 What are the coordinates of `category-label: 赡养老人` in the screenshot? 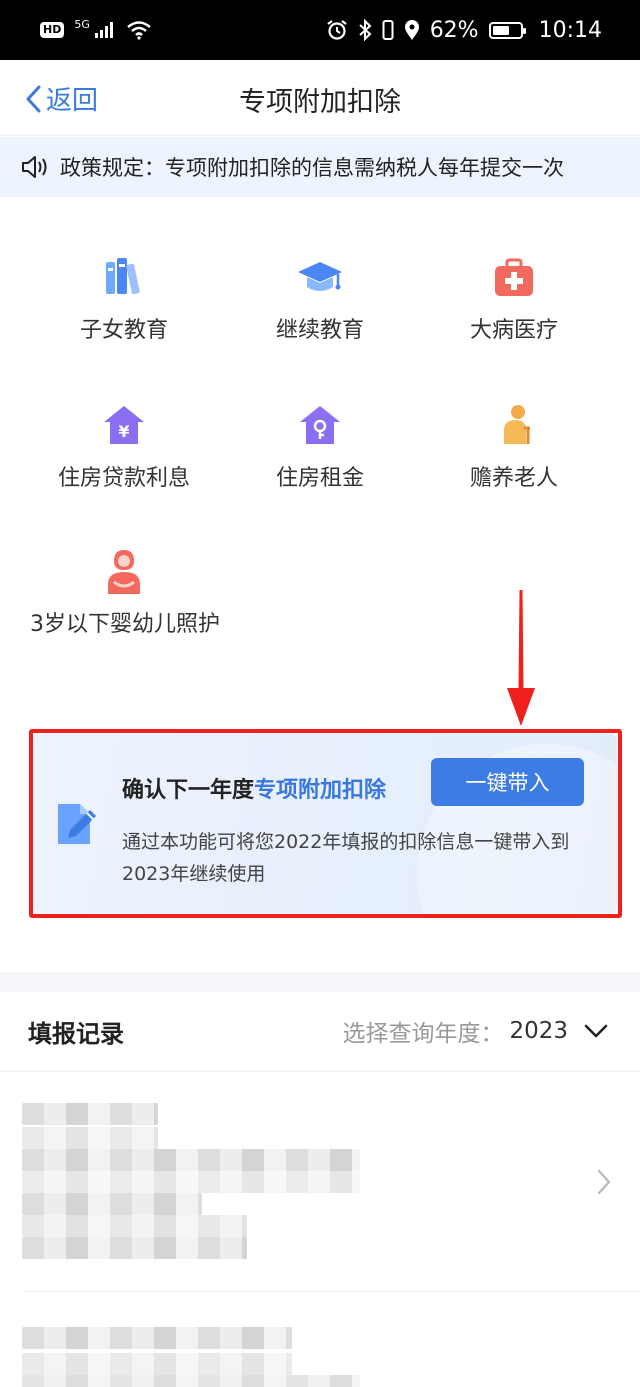 It's located at (513, 478).